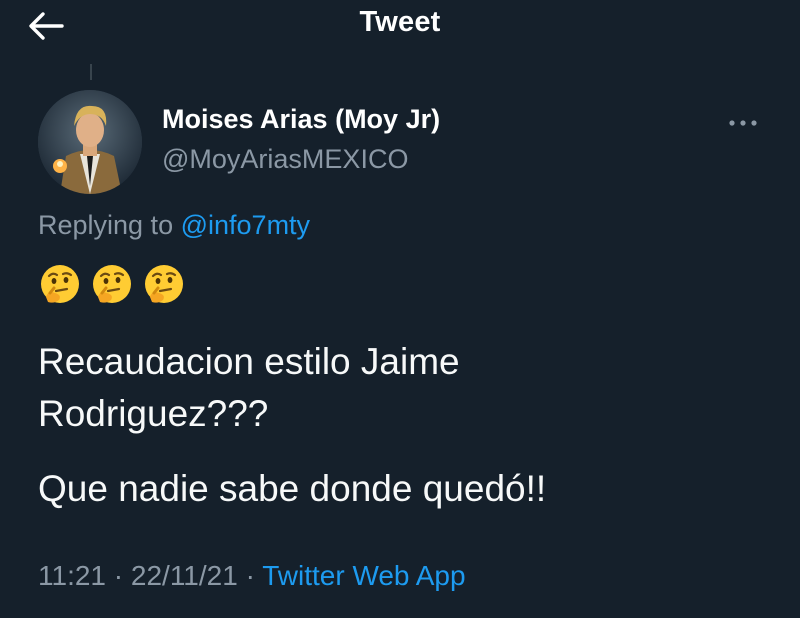 The width and height of the screenshot is (800, 618). I want to click on thread-connector, so click(91, 72).